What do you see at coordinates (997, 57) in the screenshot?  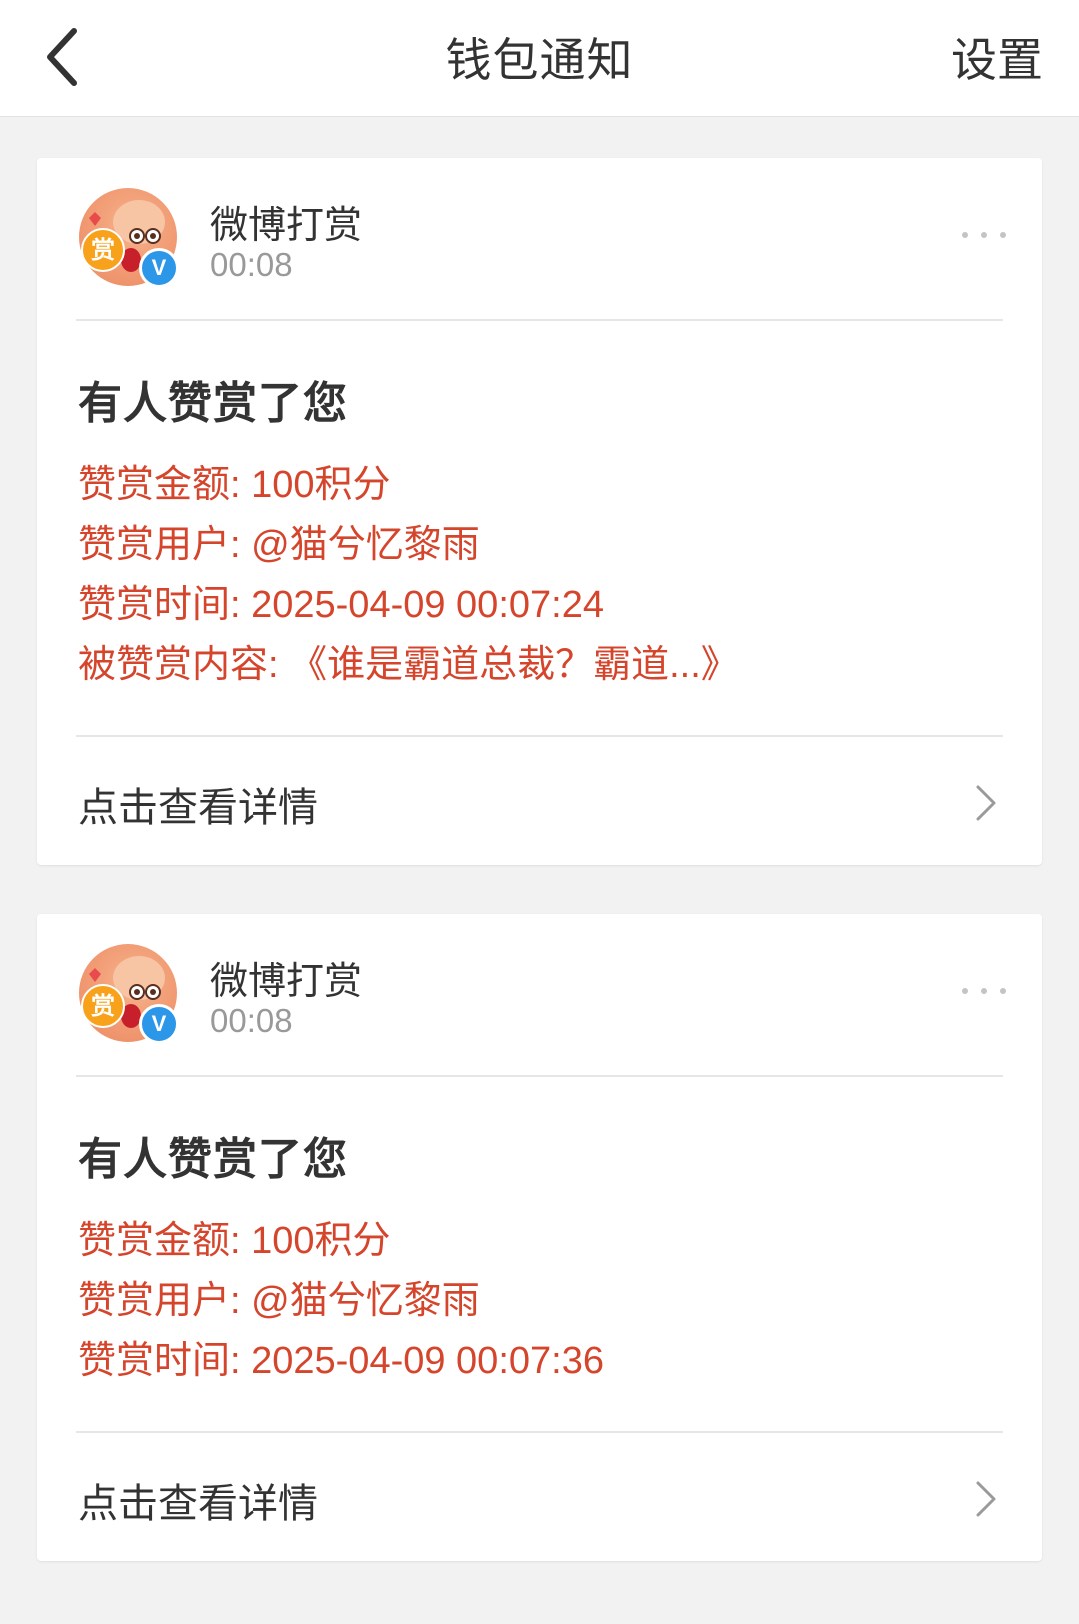 I see `settings-button: 设置` at bounding box center [997, 57].